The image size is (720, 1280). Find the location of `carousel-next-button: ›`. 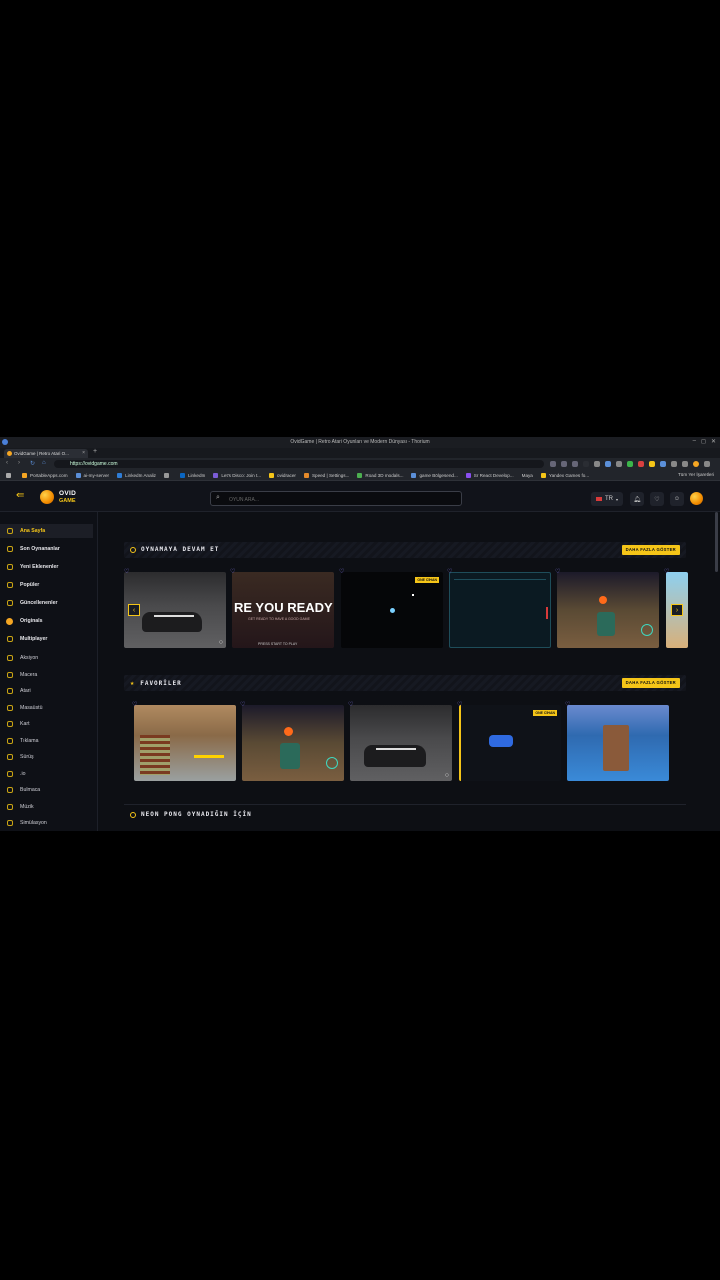

carousel-next-button: › is located at coordinates (677, 610).